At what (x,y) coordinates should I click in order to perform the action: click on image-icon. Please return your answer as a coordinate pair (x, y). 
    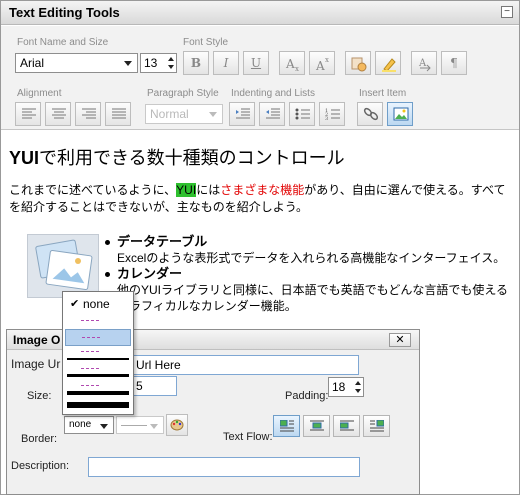
    Looking at the image, I should click on (401, 114).